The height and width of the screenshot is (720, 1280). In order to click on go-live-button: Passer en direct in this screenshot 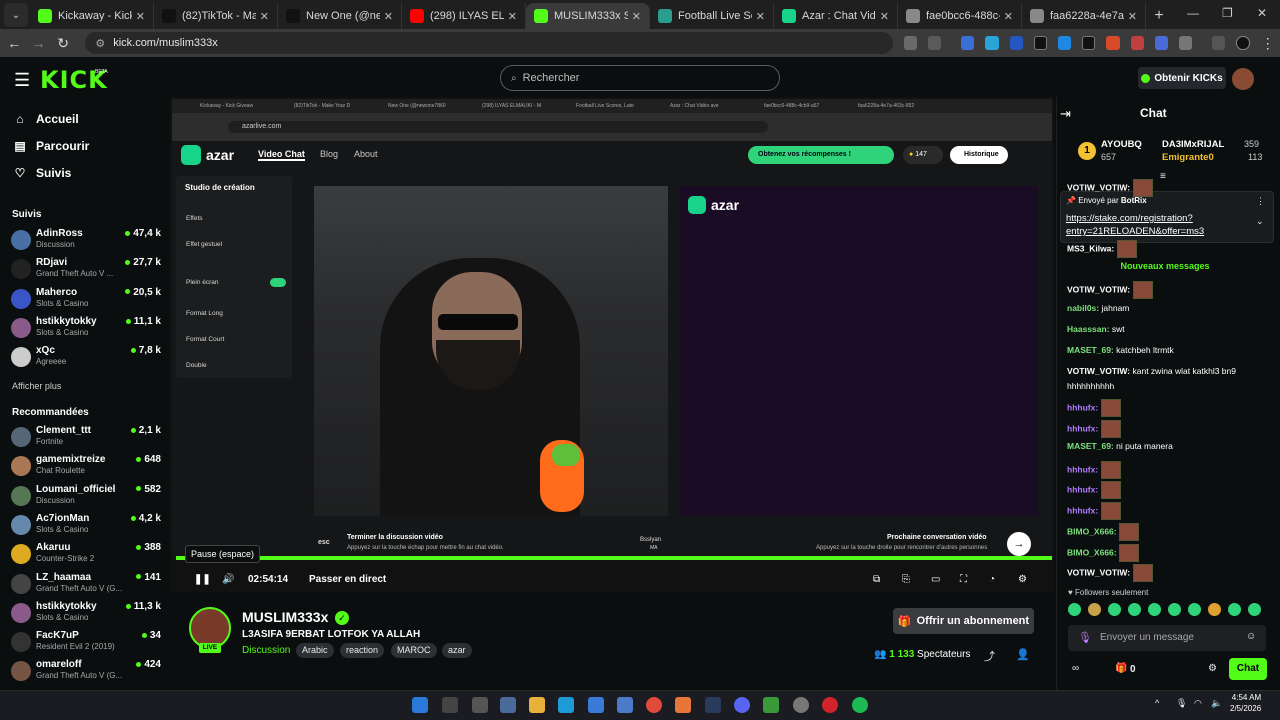, I will do `click(347, 579)`.